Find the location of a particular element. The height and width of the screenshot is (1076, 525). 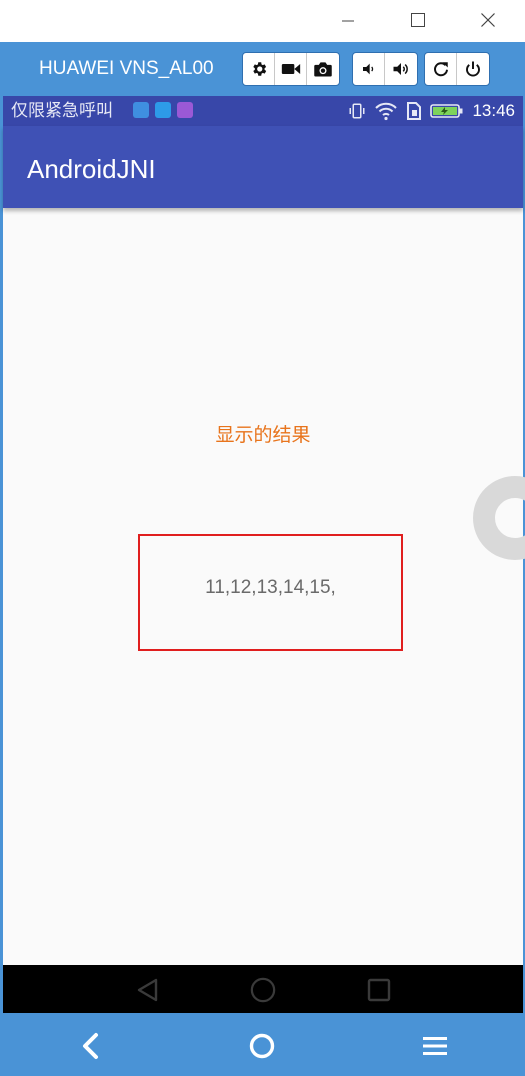

power-icon is located at coordinates (473, 69).